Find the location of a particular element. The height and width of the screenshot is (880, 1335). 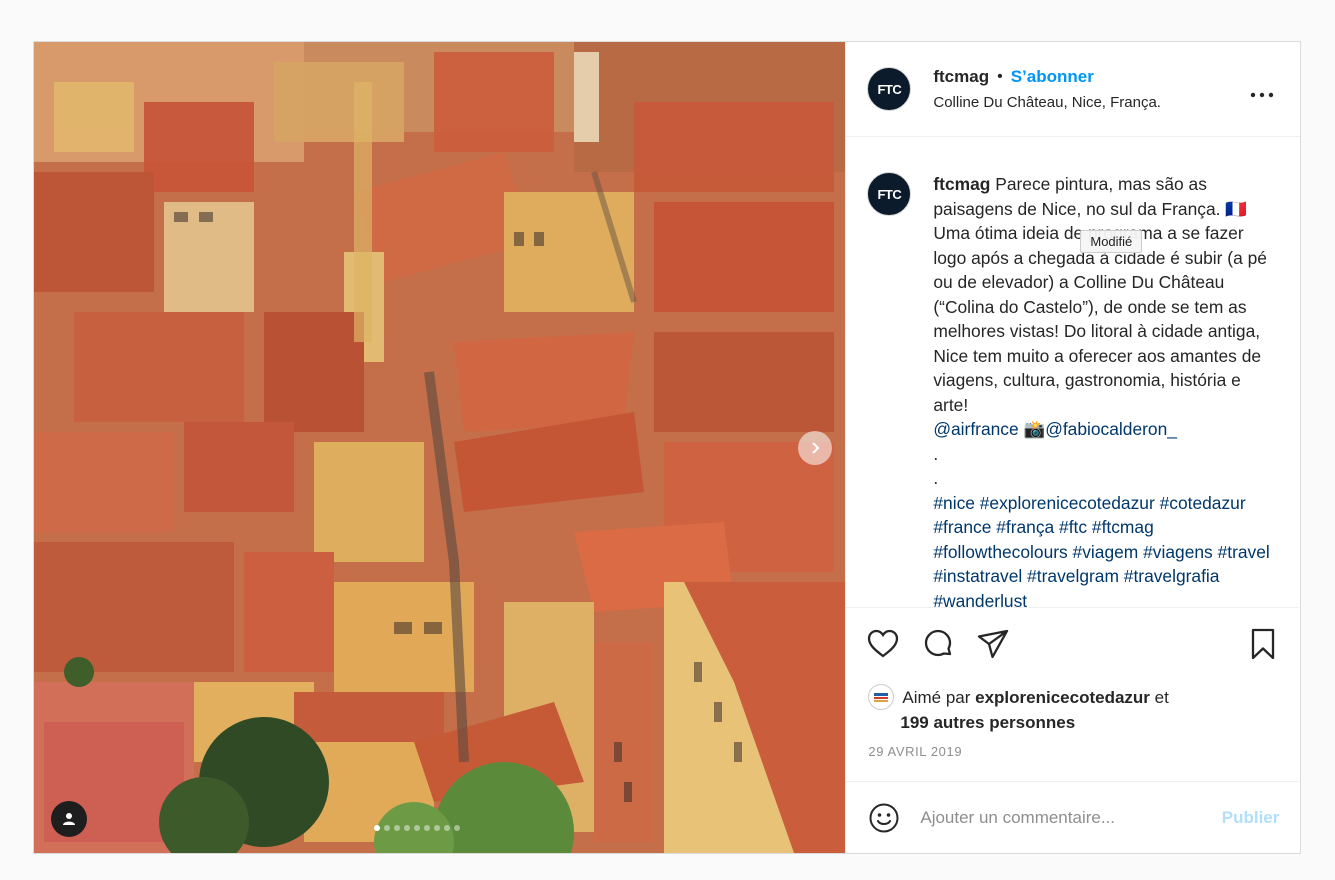

heart-icon is located at coordinates (883, 643).